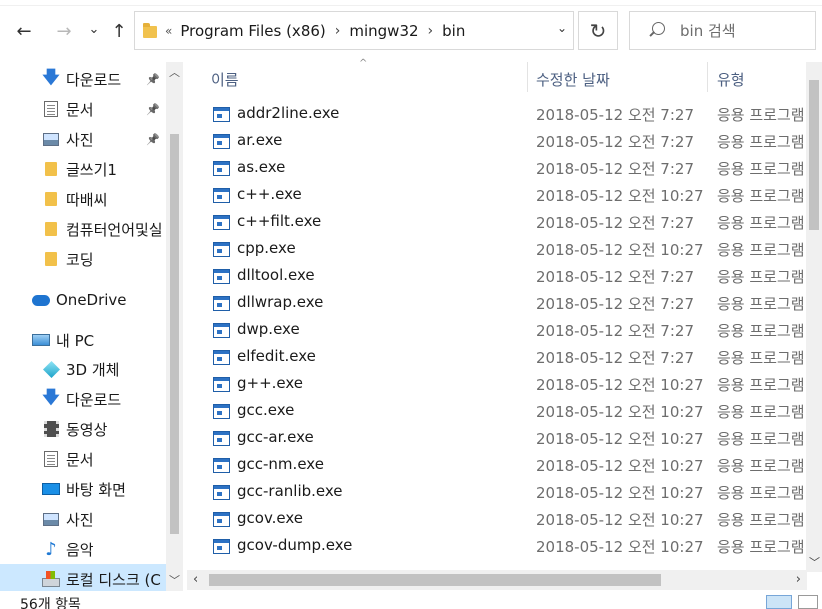  Describe the element at coordinates (573, 79) in the screenshot. I see `column-header-date: 수정한 날짜` at that location.